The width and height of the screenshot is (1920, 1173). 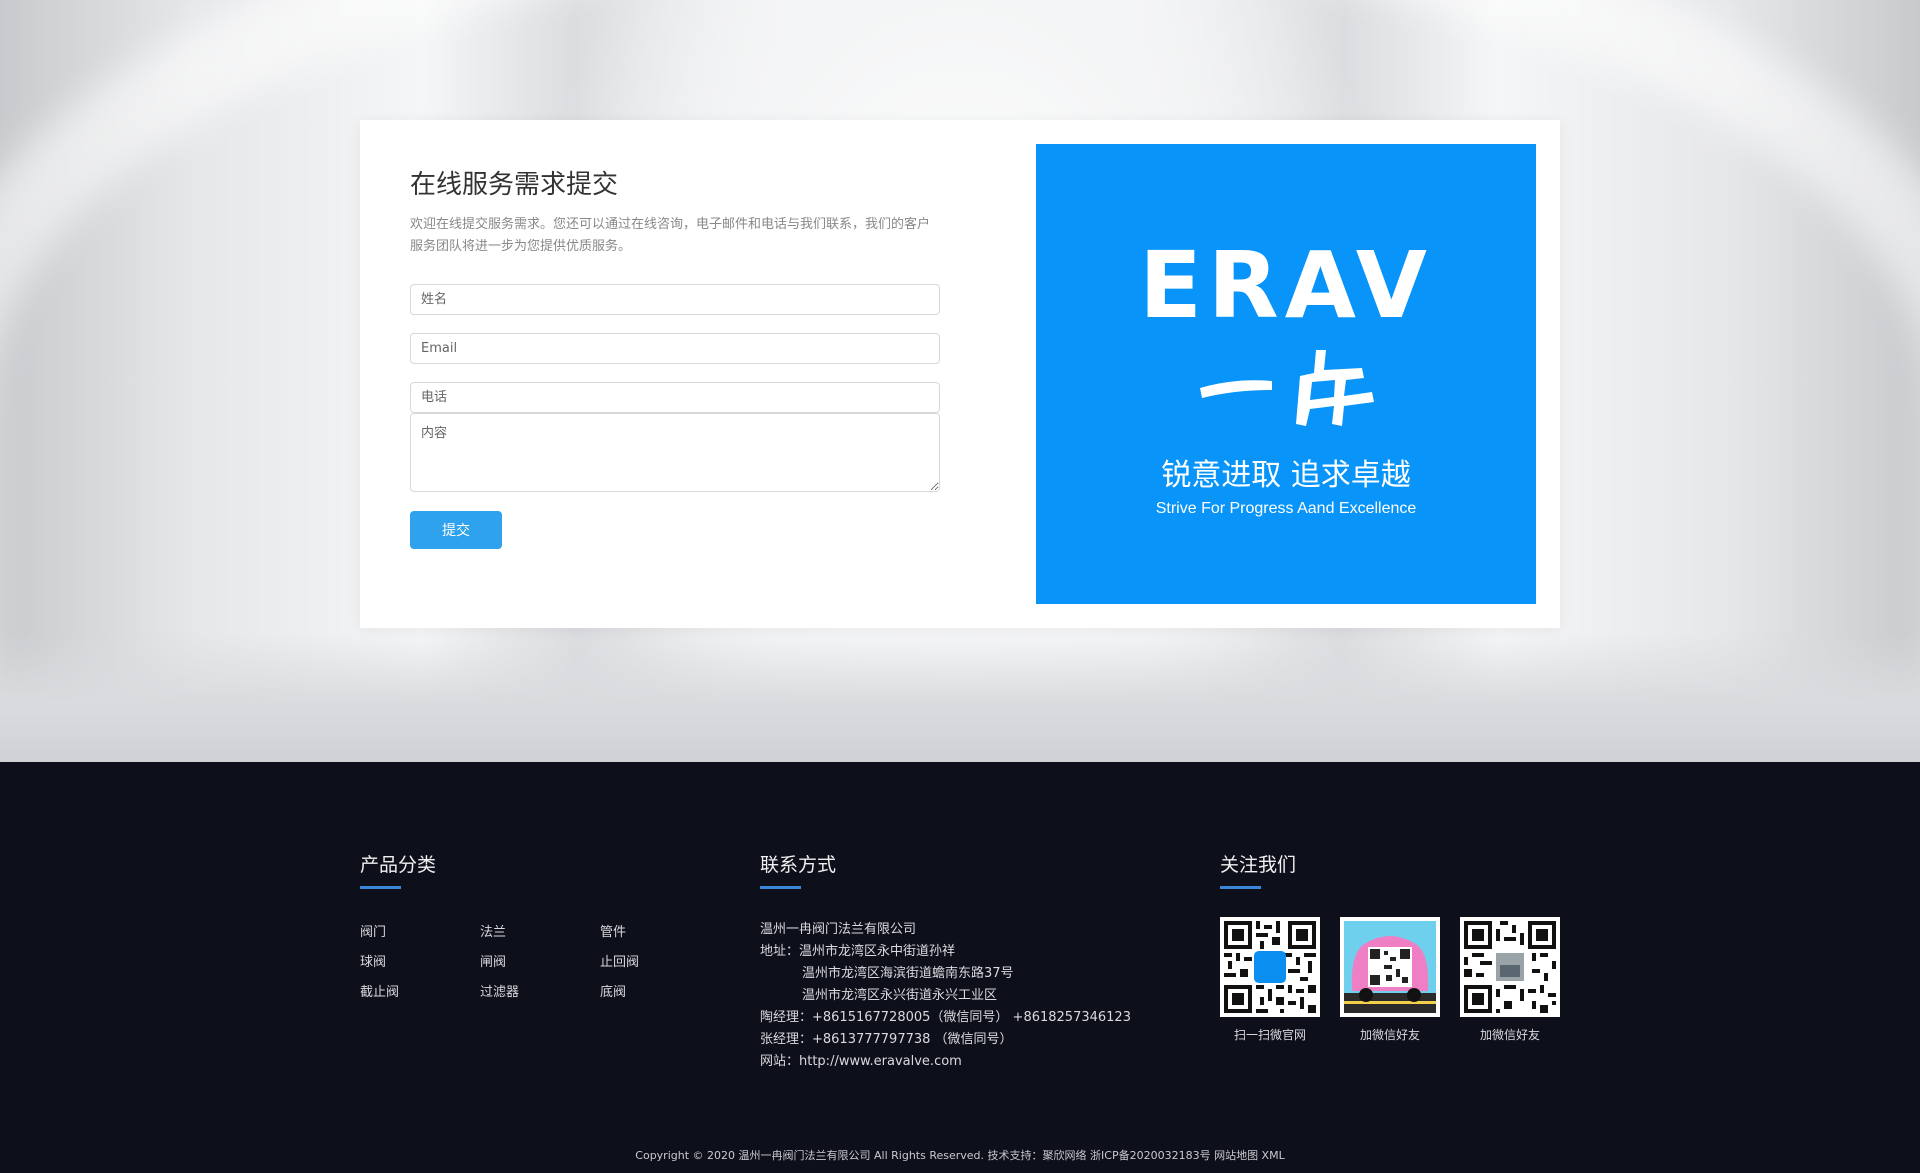 What do you see at coordinates (908, 973) in the screenshot?
I see `address-line: 温州市龙湾区海滨街道蟾南东路37号` at bounding box center [908, 973].